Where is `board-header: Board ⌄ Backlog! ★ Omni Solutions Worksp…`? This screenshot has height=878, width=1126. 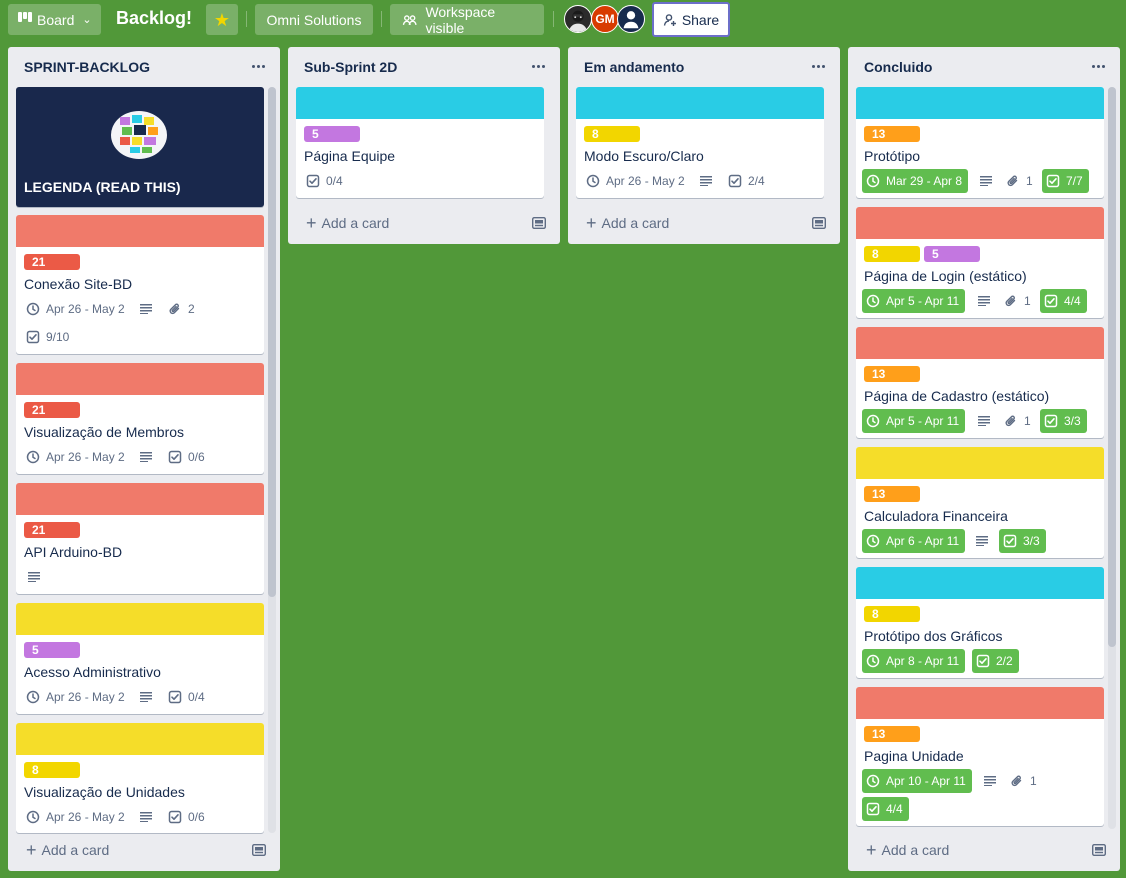
board-header: Board ⌄ Backlog! ★ Omni Solutions Worksp… is located at coordinates (563, 19).